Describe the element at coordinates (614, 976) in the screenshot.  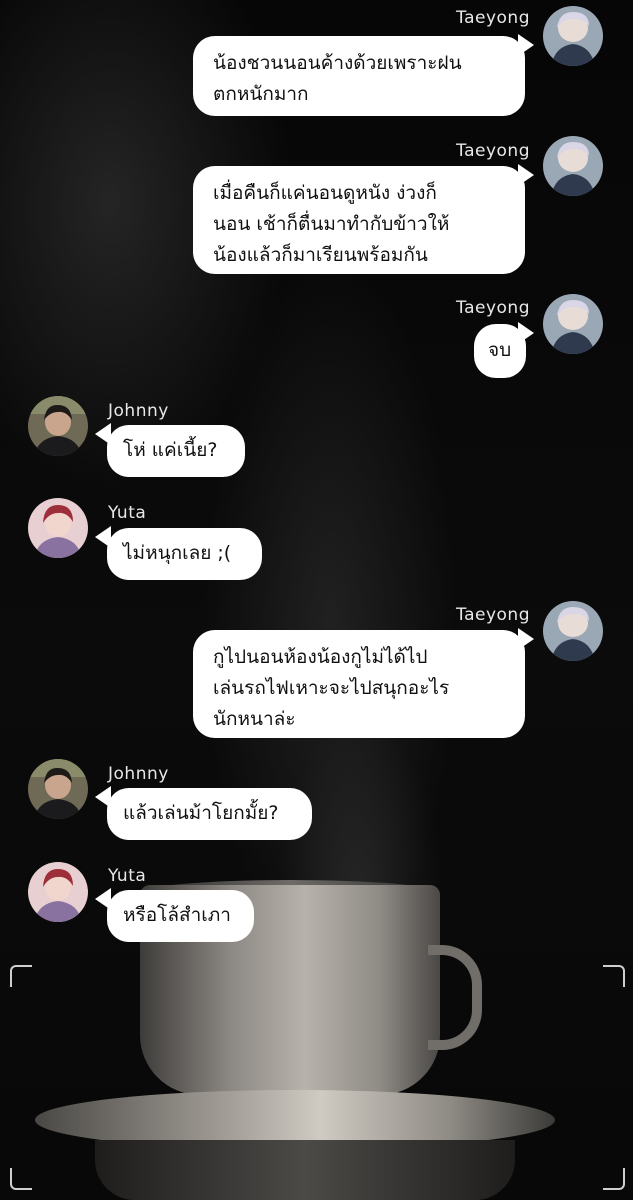
I see `frame-corner-top-right` at that location.